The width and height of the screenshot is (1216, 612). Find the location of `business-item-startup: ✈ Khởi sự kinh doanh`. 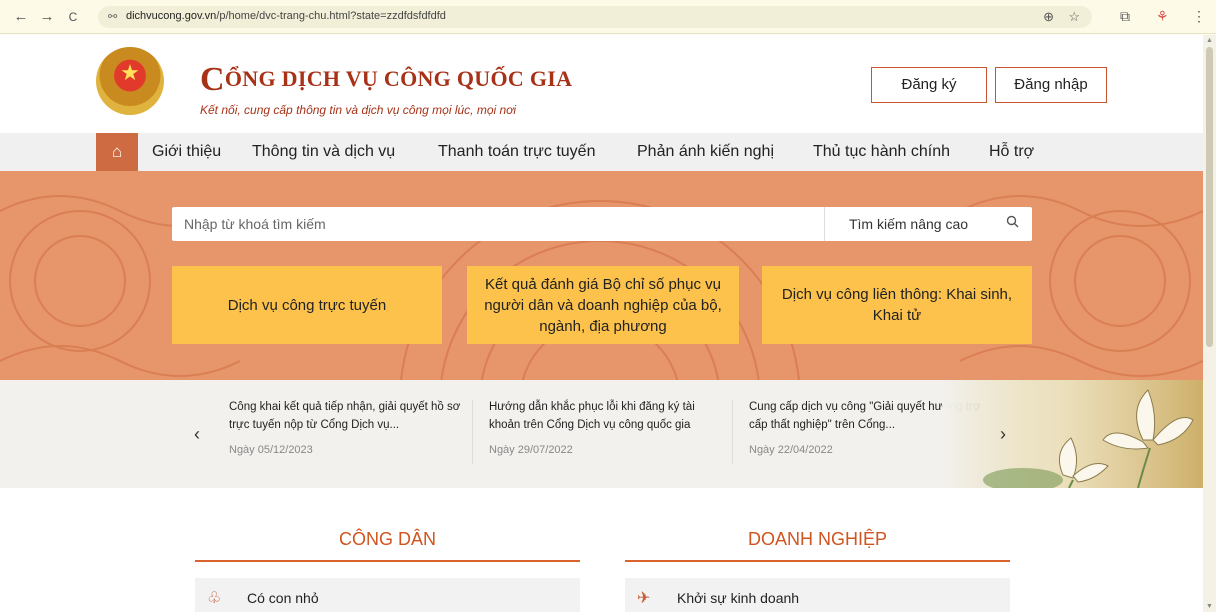

business-item-startup: ✈ Khởi sự kinh doanh is located at coordinates (817, 595).